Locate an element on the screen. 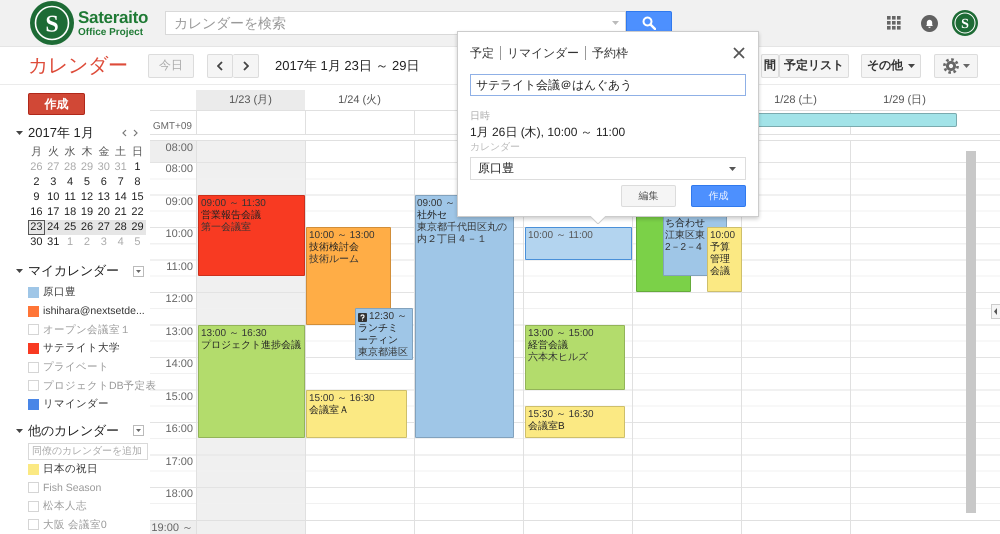  event-title: プロジェクト進捗会議 is located at coordinates (251, 346).